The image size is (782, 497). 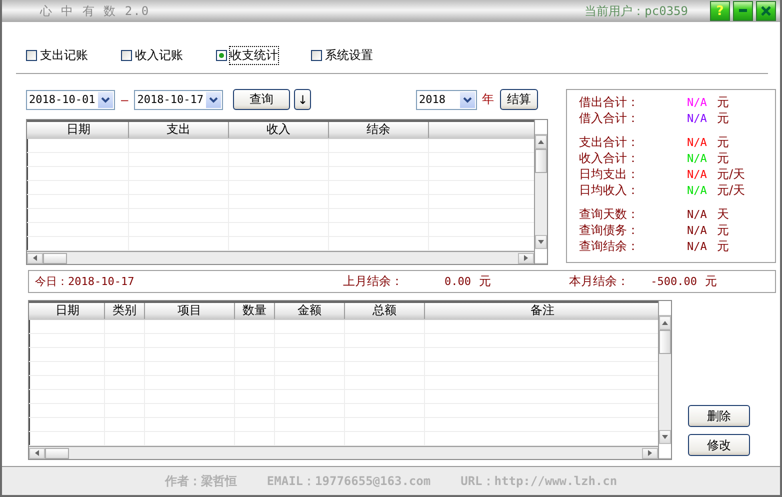 I want to click on action-button: 删除, so click(x=719, y=416).